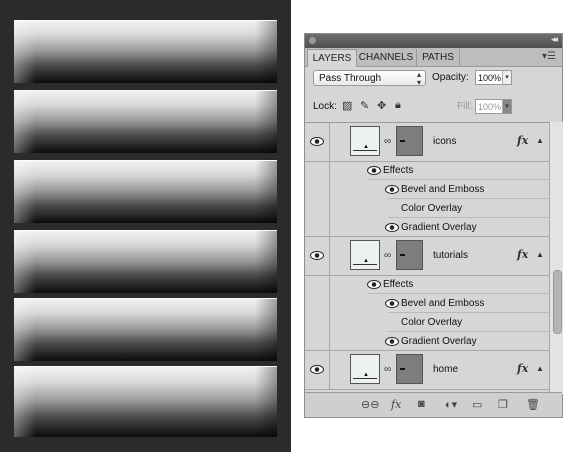 This screenshot has width=563, height=452. Describe the element at coordinates (506, 77) in the screenshot. I see `opacity-dropdown-icon: ▾` at that location.